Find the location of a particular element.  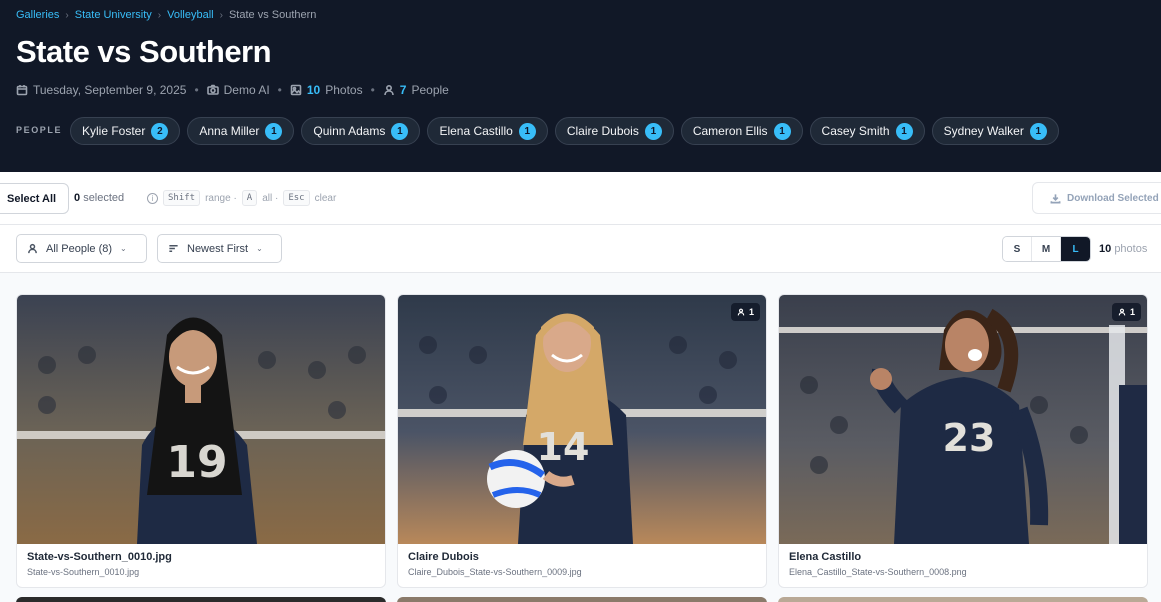

person-chip: Anna Miller 1 is located at coordinates (241, 131).